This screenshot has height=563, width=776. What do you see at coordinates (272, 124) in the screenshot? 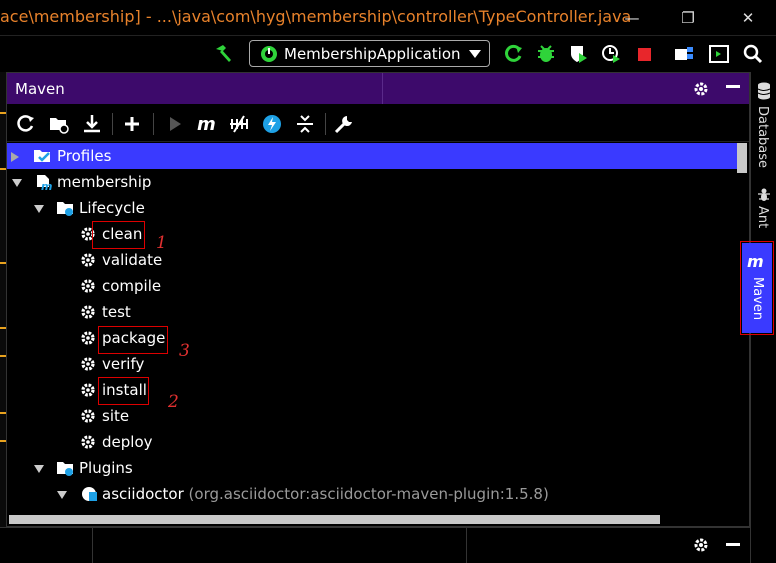
I see `skip-tests-icon` at bounding box center [272, 124].